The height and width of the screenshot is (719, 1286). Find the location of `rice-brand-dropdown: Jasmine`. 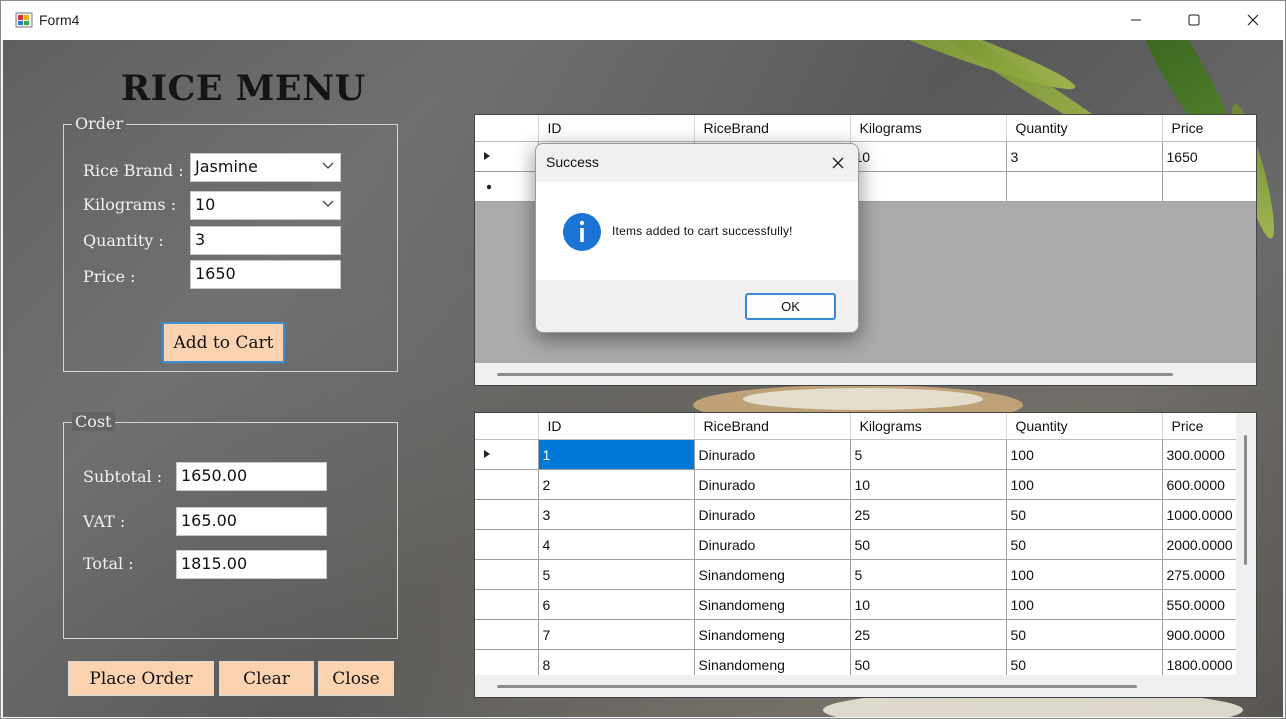

rice-brand-dropdown: Jasmine is located at coordinates (265, 167).